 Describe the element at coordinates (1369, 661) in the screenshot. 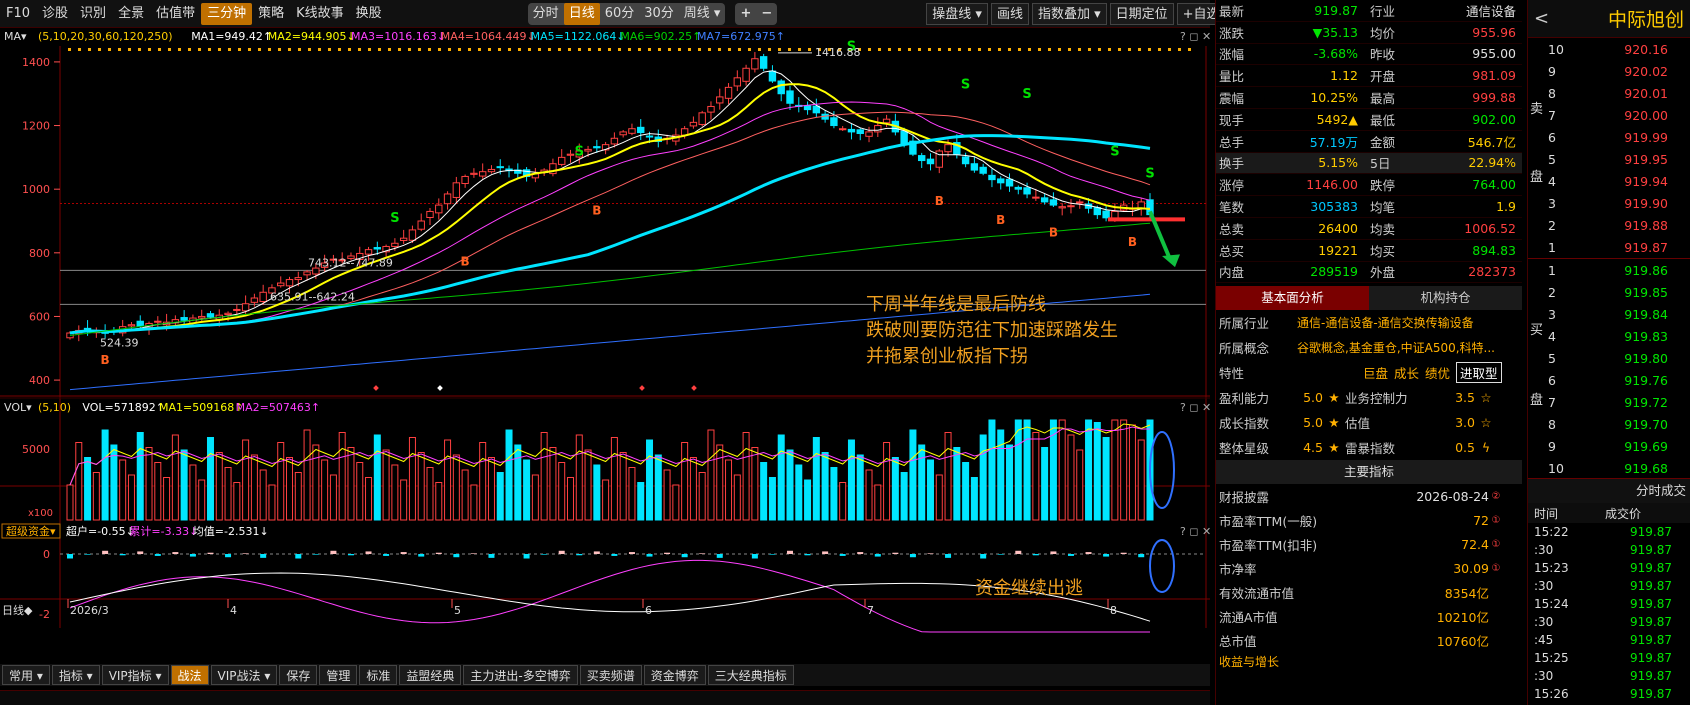

I see `growth-link: 收益与增长` at that location.